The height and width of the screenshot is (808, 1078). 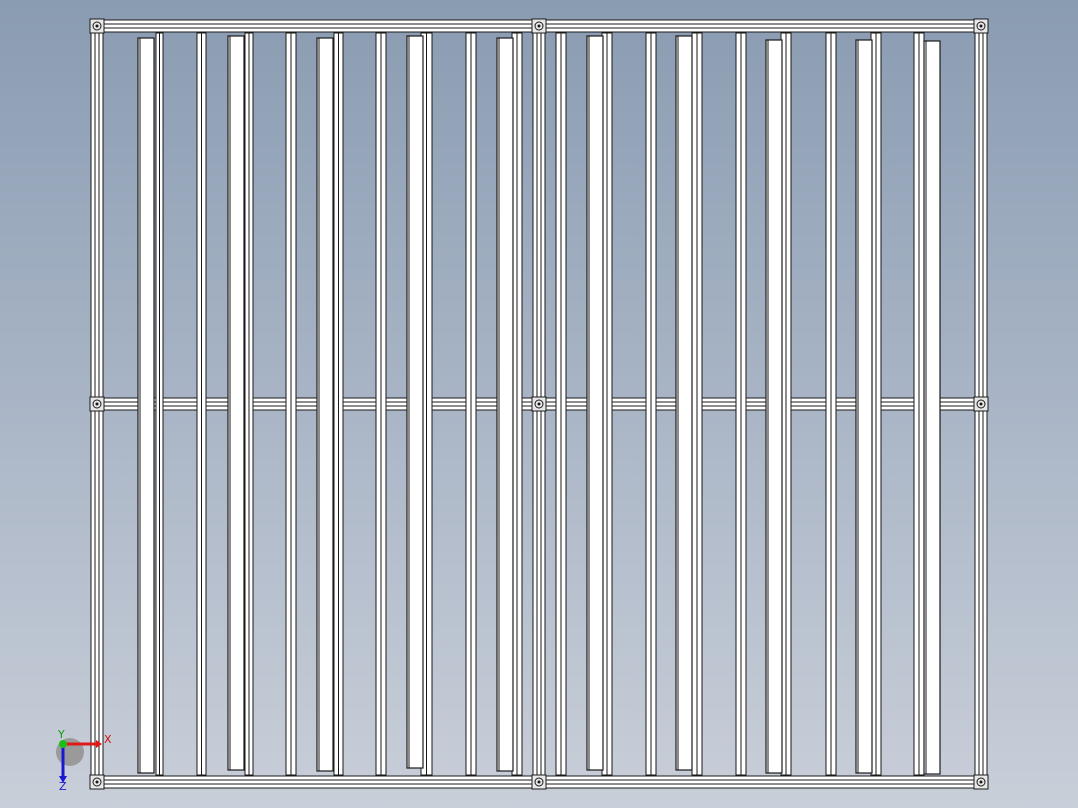 I want to click on x-axis-label: X, so click(x=108, y=739).